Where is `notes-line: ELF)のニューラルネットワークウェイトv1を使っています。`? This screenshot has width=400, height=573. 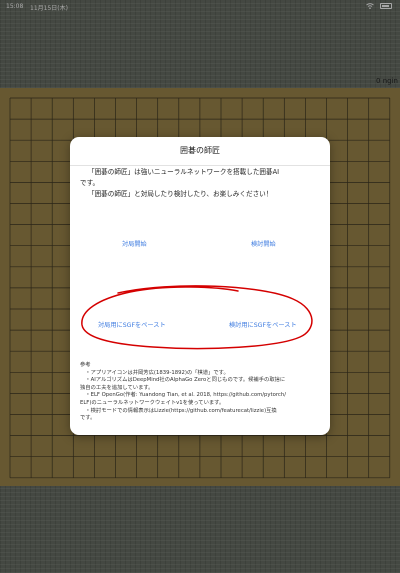 notes-line: ELF)のニューラルネットワークウェイトv1を使っています。 is located at coordinates (152, 402).